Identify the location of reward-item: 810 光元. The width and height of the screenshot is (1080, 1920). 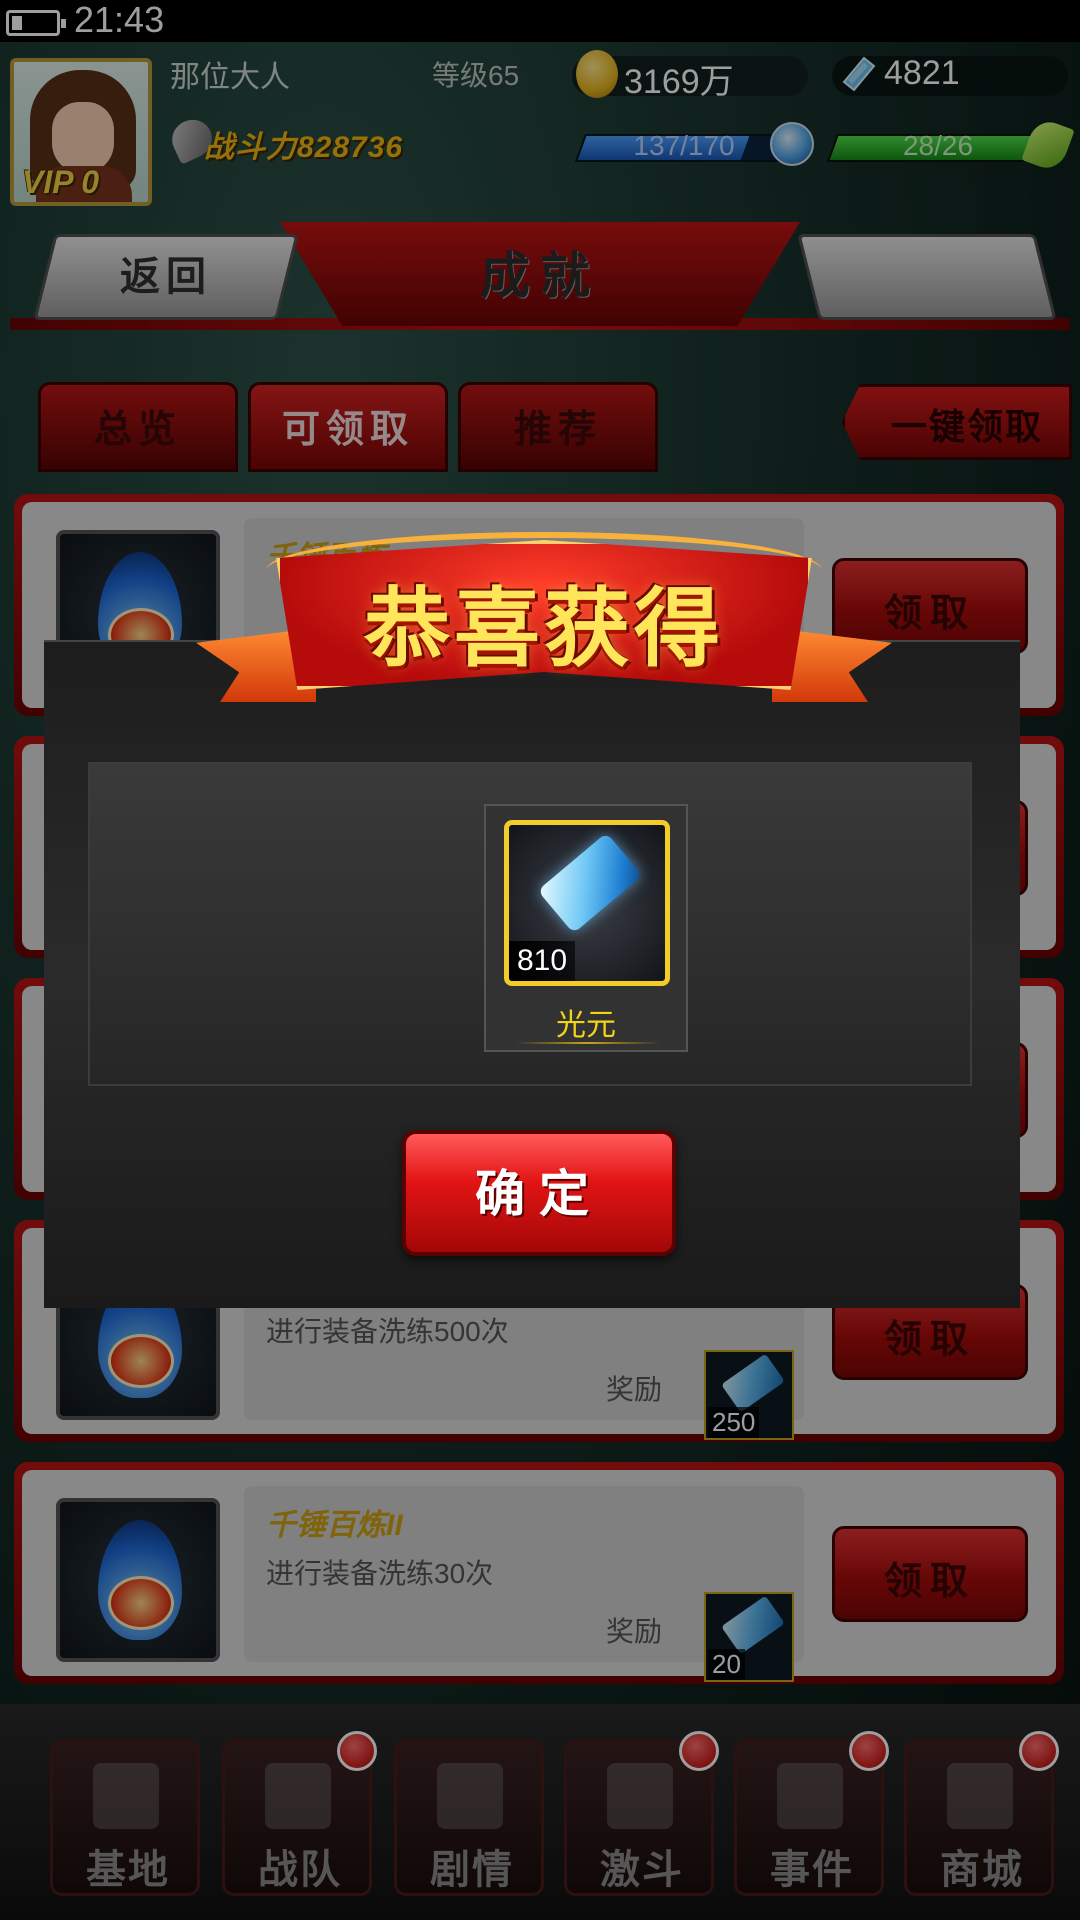
(586, 928).